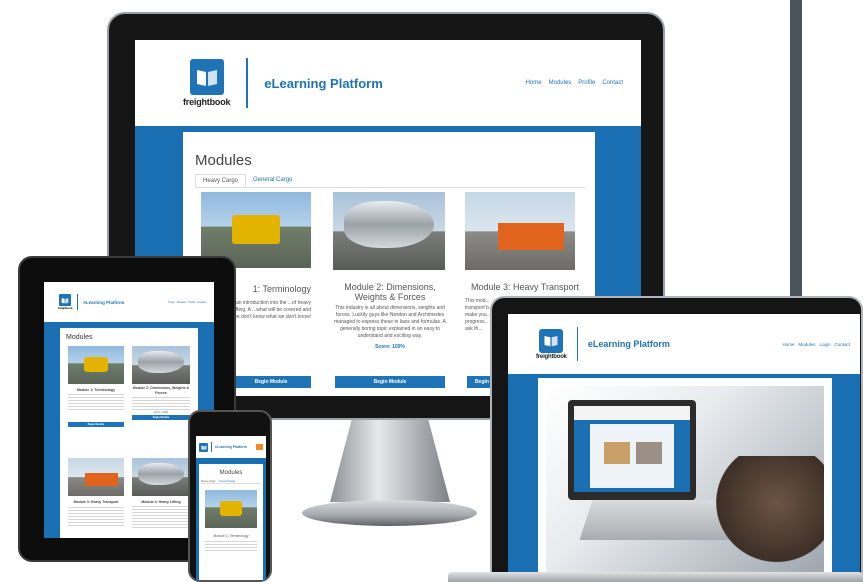 The height and width of the screenshot is (582, 863). Describe the element at coordinates (247, 83) in the screenshot. I see `header-divider` at that location.